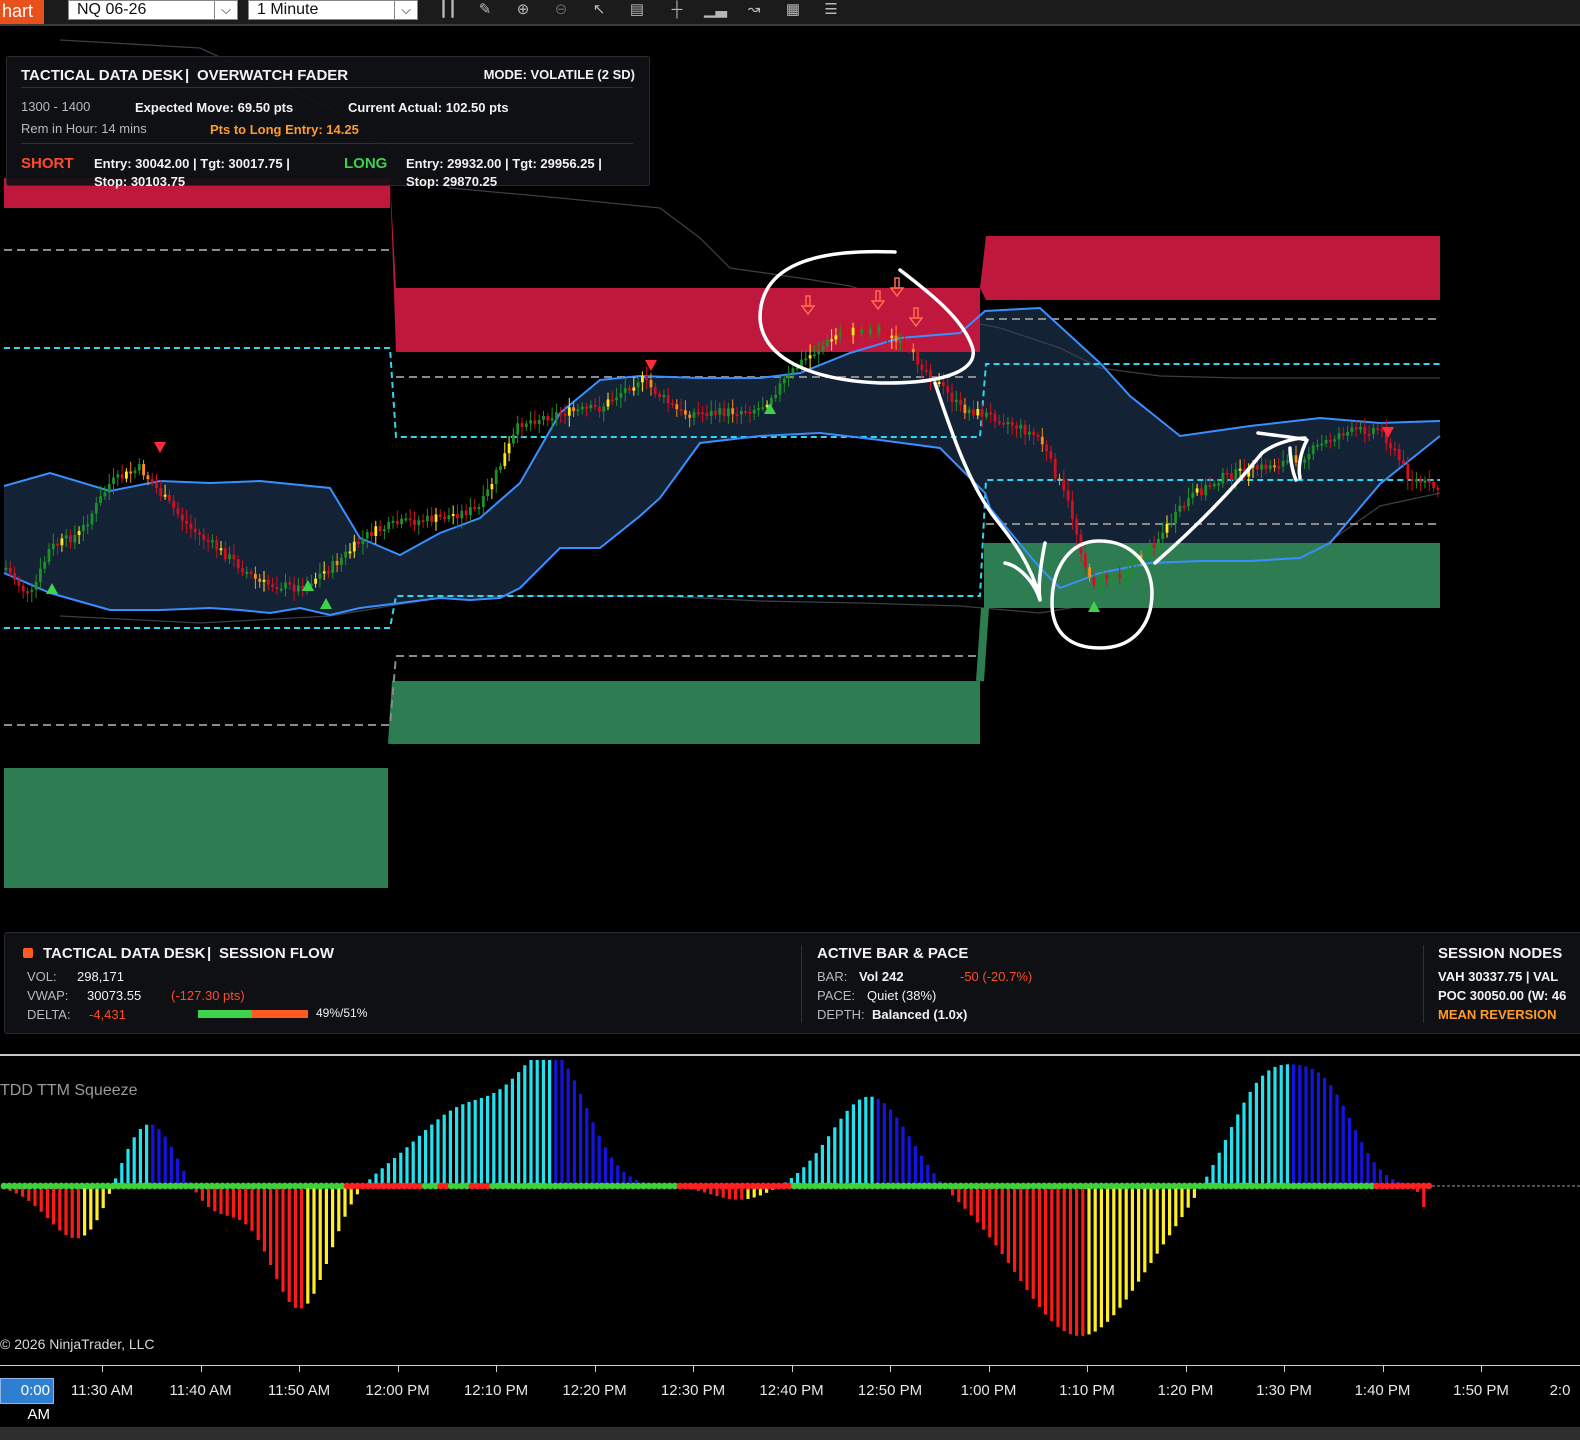  Describe the element at coordinates (1497, 1014) in the screenshot. I see `session-nodes-status: MEAN REVERSION` at that location.